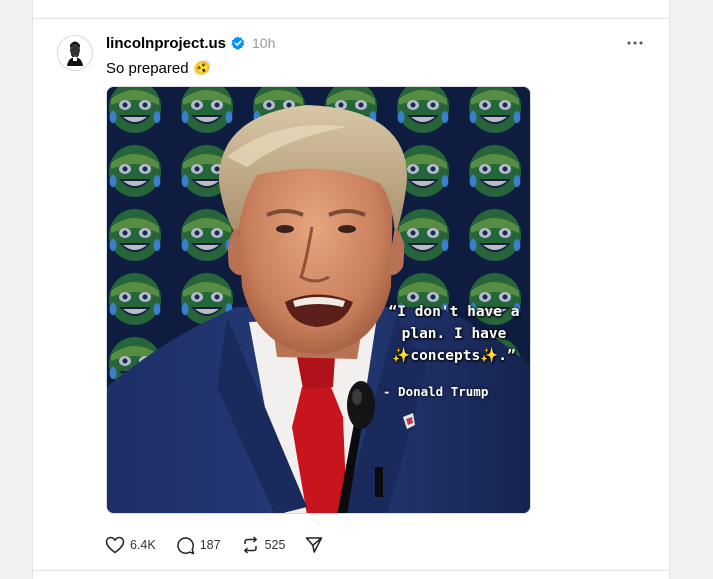  Describe the element at coordinates (147, 68) in the screenshot. I see `caption-text: So prepared` at that location.